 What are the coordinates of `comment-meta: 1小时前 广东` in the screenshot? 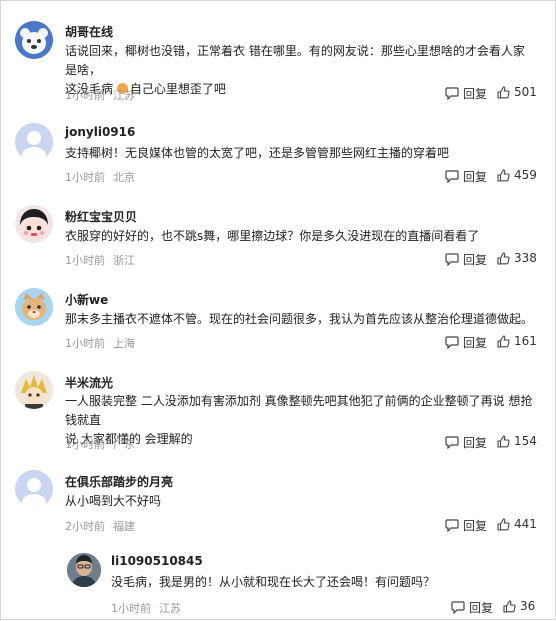 It's located at (100, 444).